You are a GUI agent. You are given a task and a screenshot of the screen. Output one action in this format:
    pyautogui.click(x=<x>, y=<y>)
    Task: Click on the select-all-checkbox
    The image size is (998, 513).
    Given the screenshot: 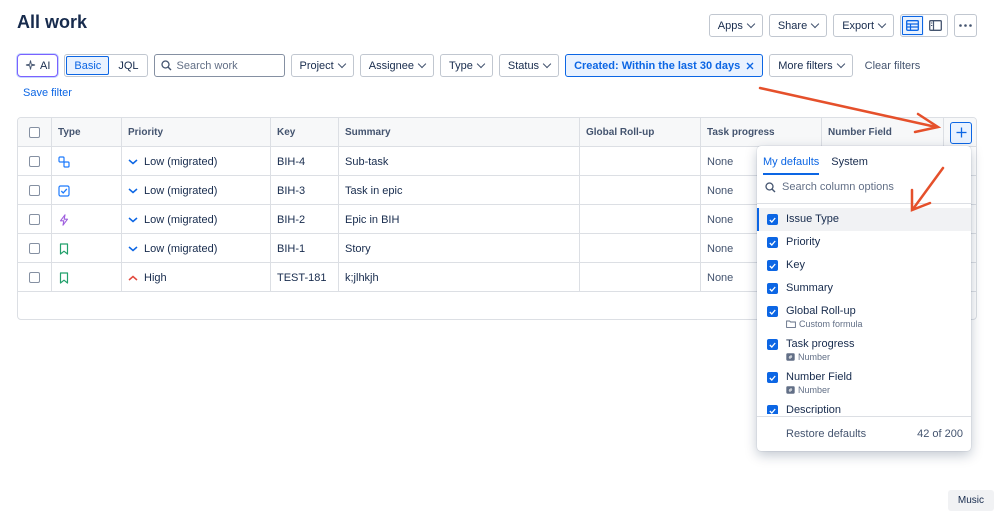 What is the action you would take?
    pyautogui.click(x=34, y=132)
    